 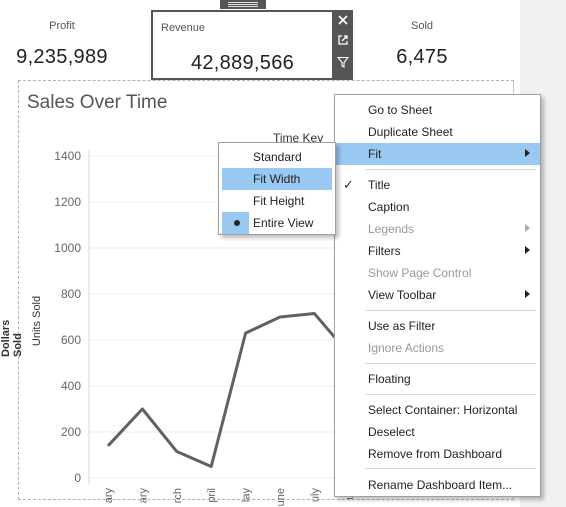 What do you see at coordinates (77, 478) in the screenshot?
I see `y-tick-label: 0` at bounding box center [77, 478].